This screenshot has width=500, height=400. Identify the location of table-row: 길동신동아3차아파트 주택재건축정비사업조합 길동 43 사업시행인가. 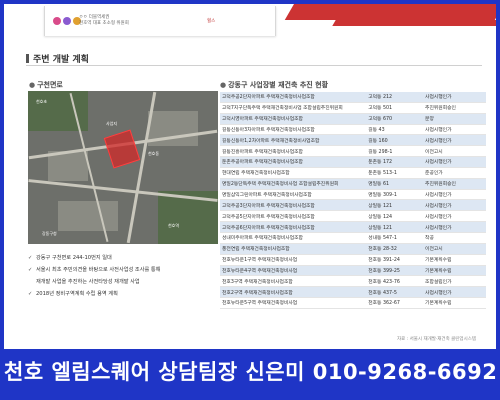
(353, 130).